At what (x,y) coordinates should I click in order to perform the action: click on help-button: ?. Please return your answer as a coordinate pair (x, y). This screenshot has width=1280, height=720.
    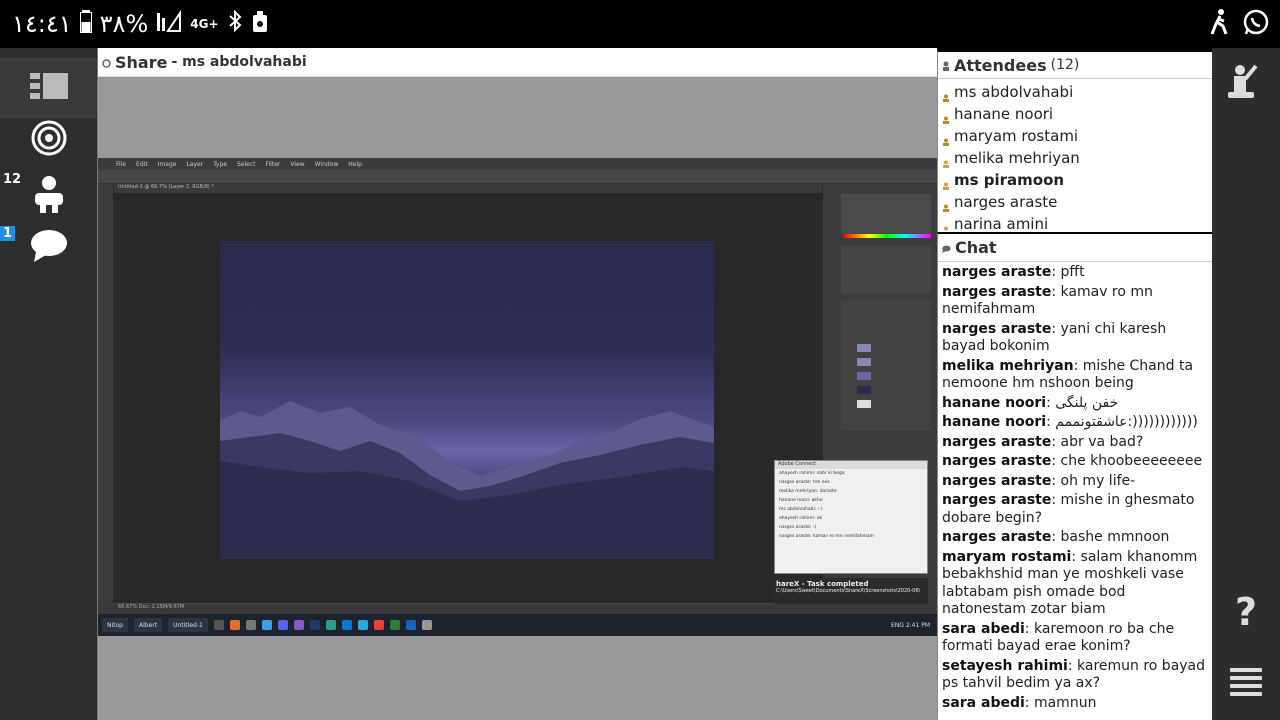
    Looking at the image, I should click on (1246, 612).